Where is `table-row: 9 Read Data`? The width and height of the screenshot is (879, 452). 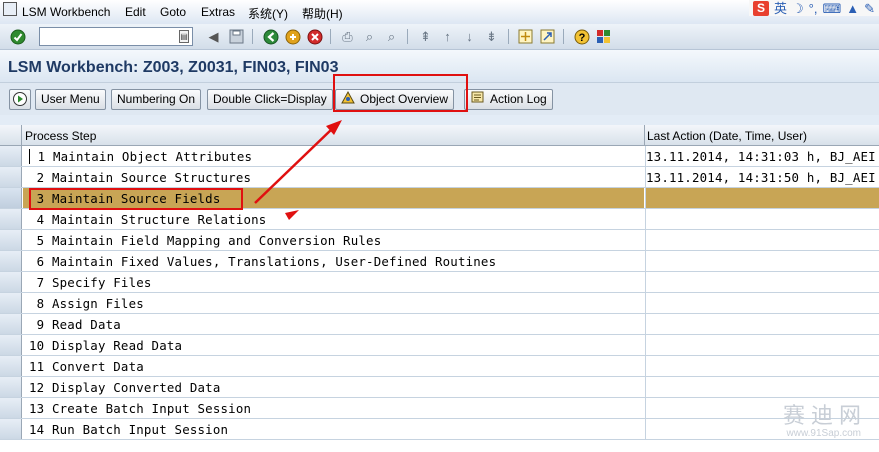
table-row: 9 Read Data is located at coordinates (439, 324).